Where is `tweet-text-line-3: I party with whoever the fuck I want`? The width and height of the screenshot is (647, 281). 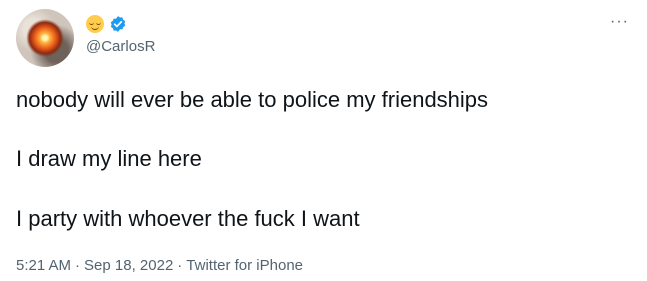
tweet-text-line-3: I party with whoever the fuck I want is located at coordinates (188, 218).